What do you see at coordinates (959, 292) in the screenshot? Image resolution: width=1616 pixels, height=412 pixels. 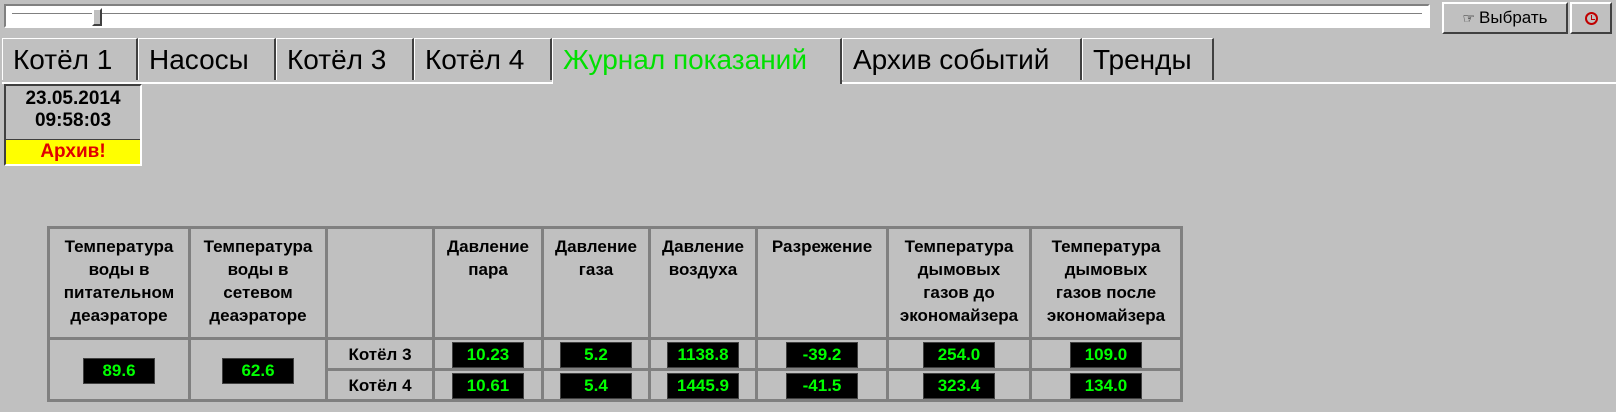 I see `header-line: газов до` at bounding box center [959, 292].